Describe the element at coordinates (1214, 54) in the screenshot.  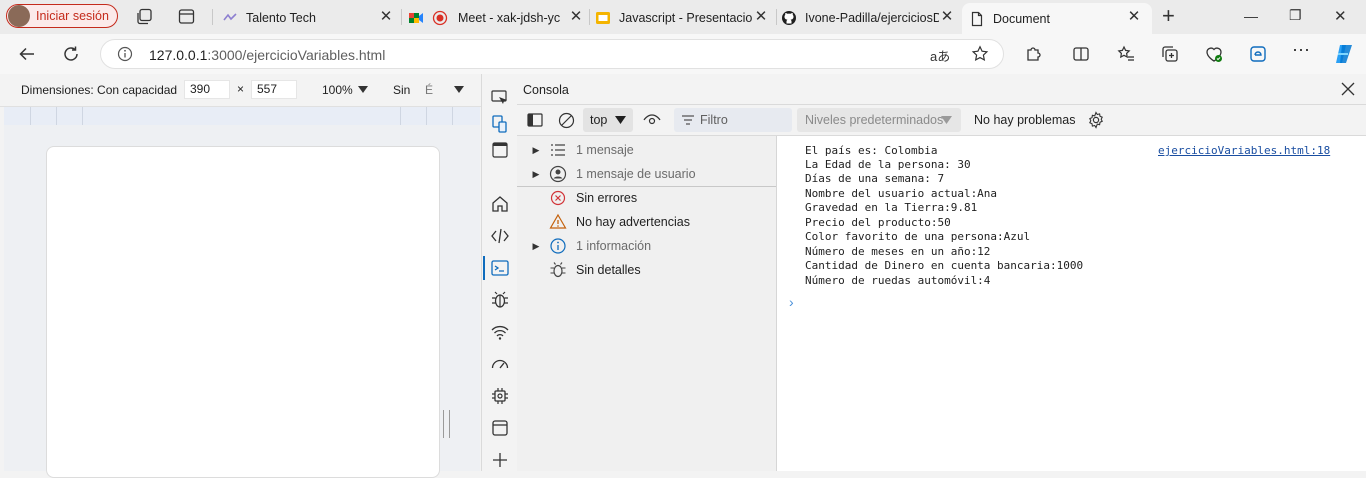
I see `browser-essentials-icon` at that location.